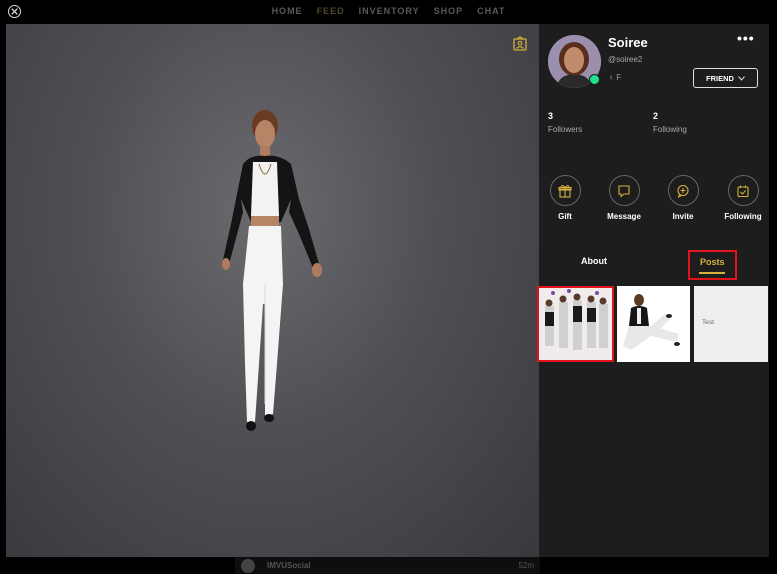  What do you see at coordinates (731, 324) in the screenshot?
I see `post-thumbnail: Test` at bounding box center [731, 324].